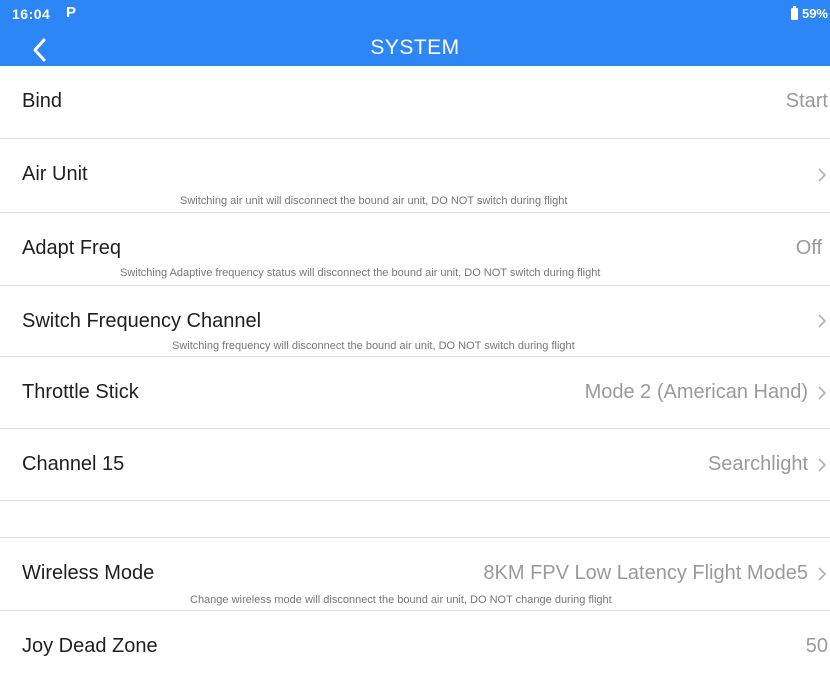 Image resolution: width=830 pixels, height=680 pixels. I want to click on parking-notification-icon: P, so click(71, 12).